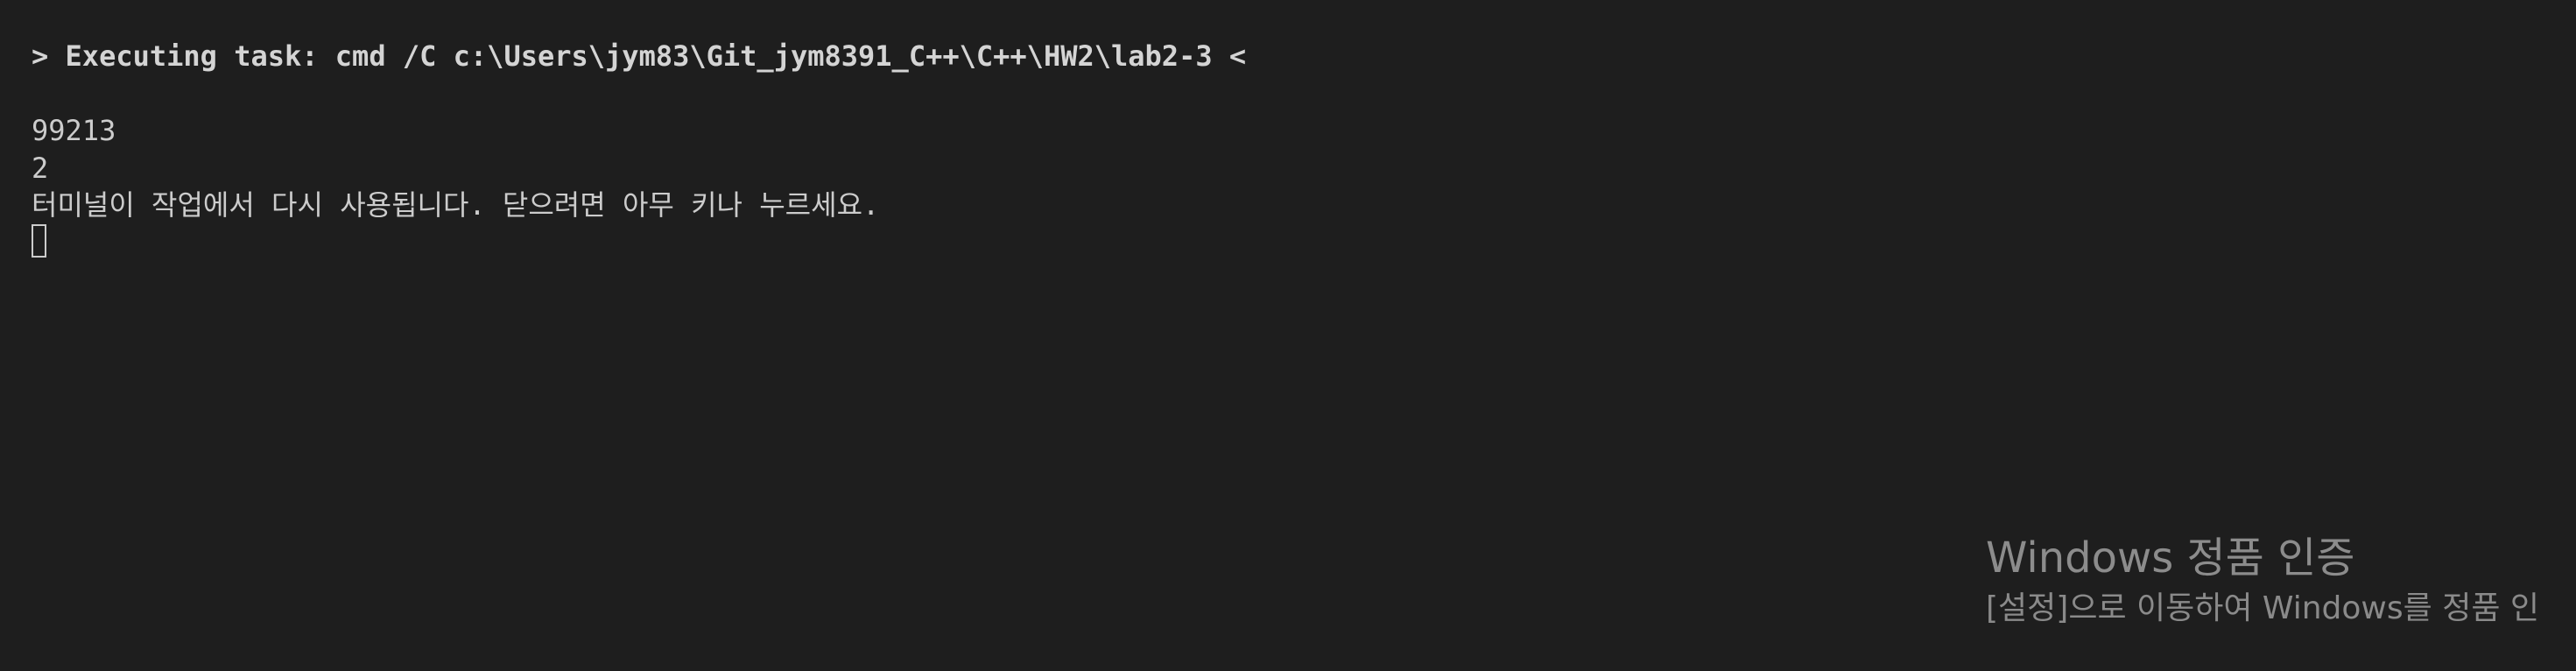 The image size is (2576, 671). What do you see at coordinates (456, 205) in the screenshot?
I see `terminal-reuse-message: 터미널이 작업에서 다시 사용됩니다. 닫으려면 아무 키나 누르세요.` at bounding box center [456, 205].